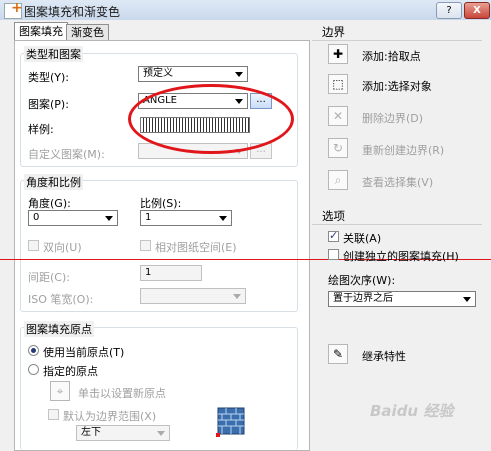  What do you see at coordinates (397, 40) in the screenshot?
I see `boundaries-divider` at bounding box center [397, 40].